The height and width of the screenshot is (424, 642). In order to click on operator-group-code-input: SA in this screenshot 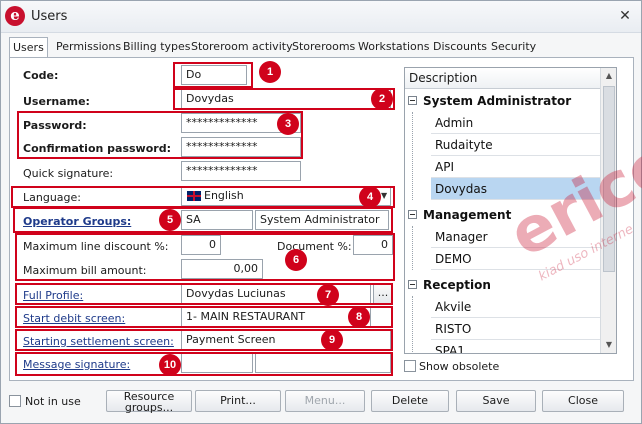, I will do `click(217, 220)`.